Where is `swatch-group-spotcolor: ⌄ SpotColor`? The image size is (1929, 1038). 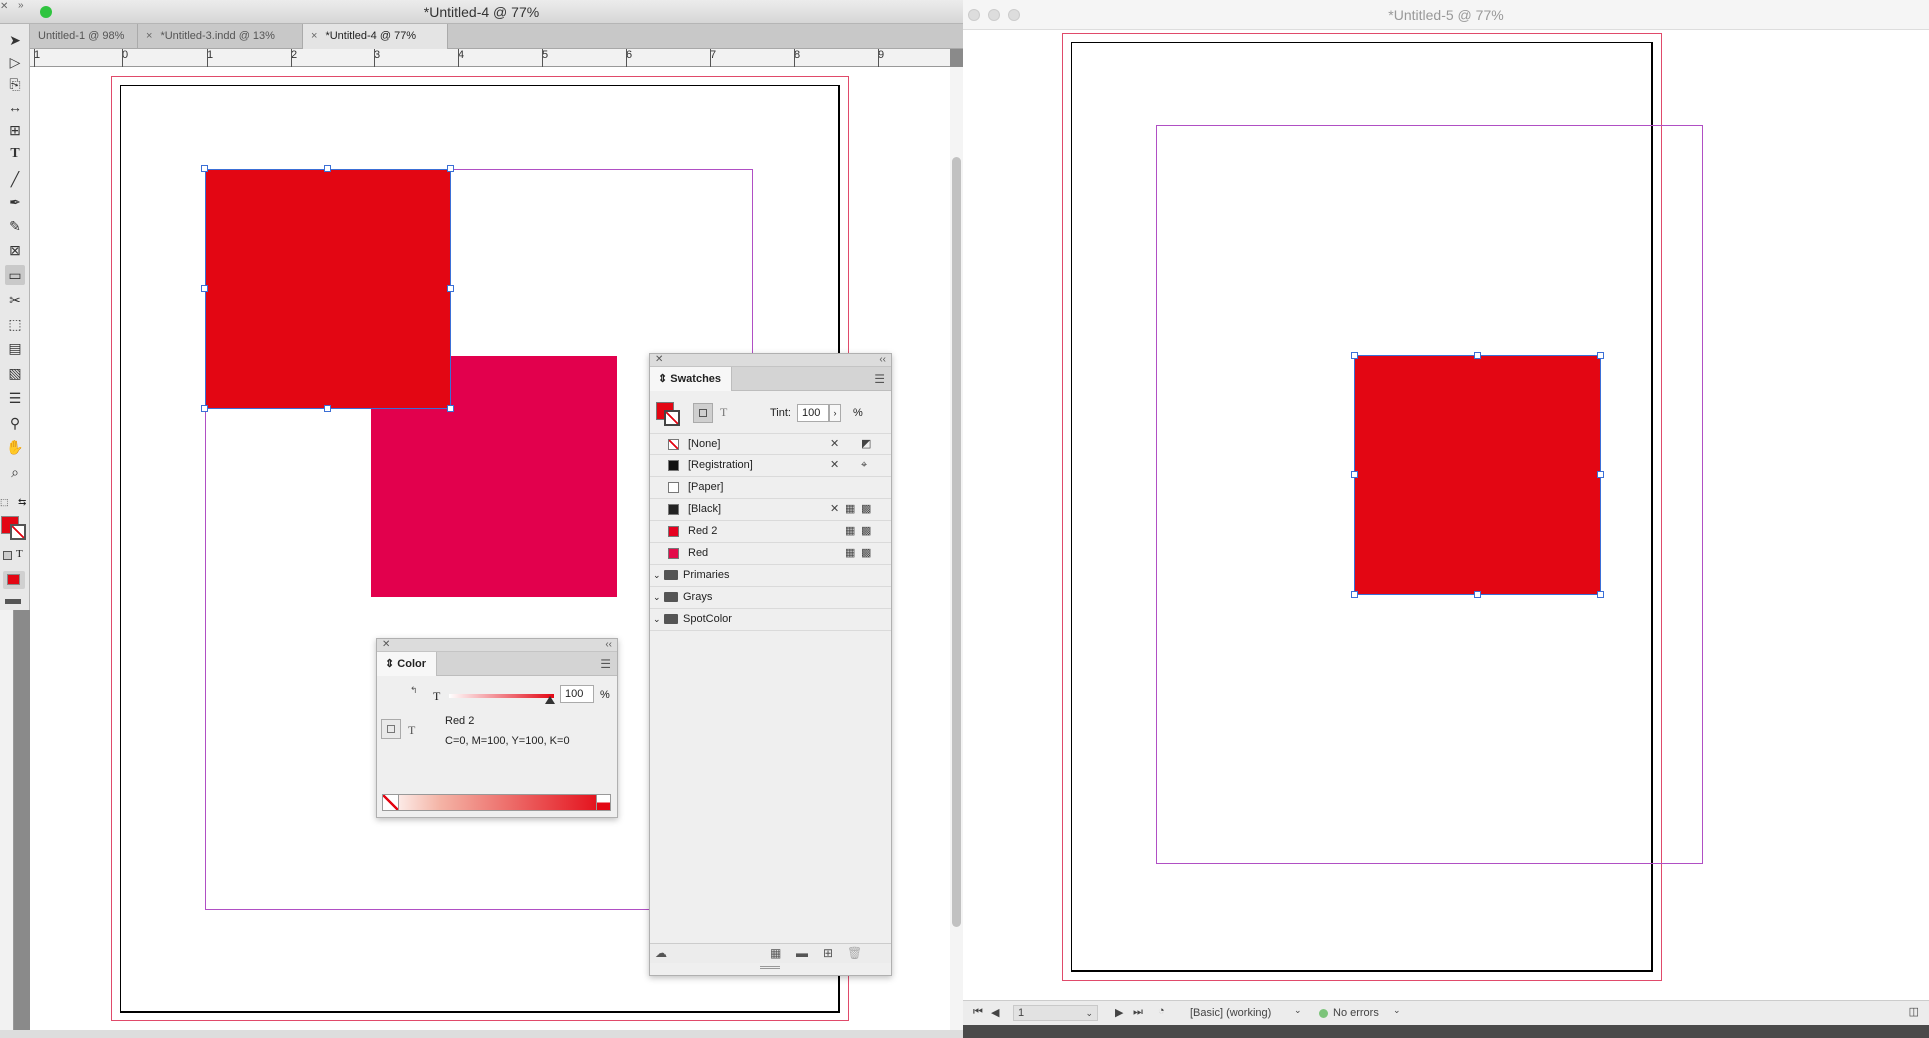
swatch-group-spotcolor: ⌄ SpotColor is located at coordinates (770, 620).